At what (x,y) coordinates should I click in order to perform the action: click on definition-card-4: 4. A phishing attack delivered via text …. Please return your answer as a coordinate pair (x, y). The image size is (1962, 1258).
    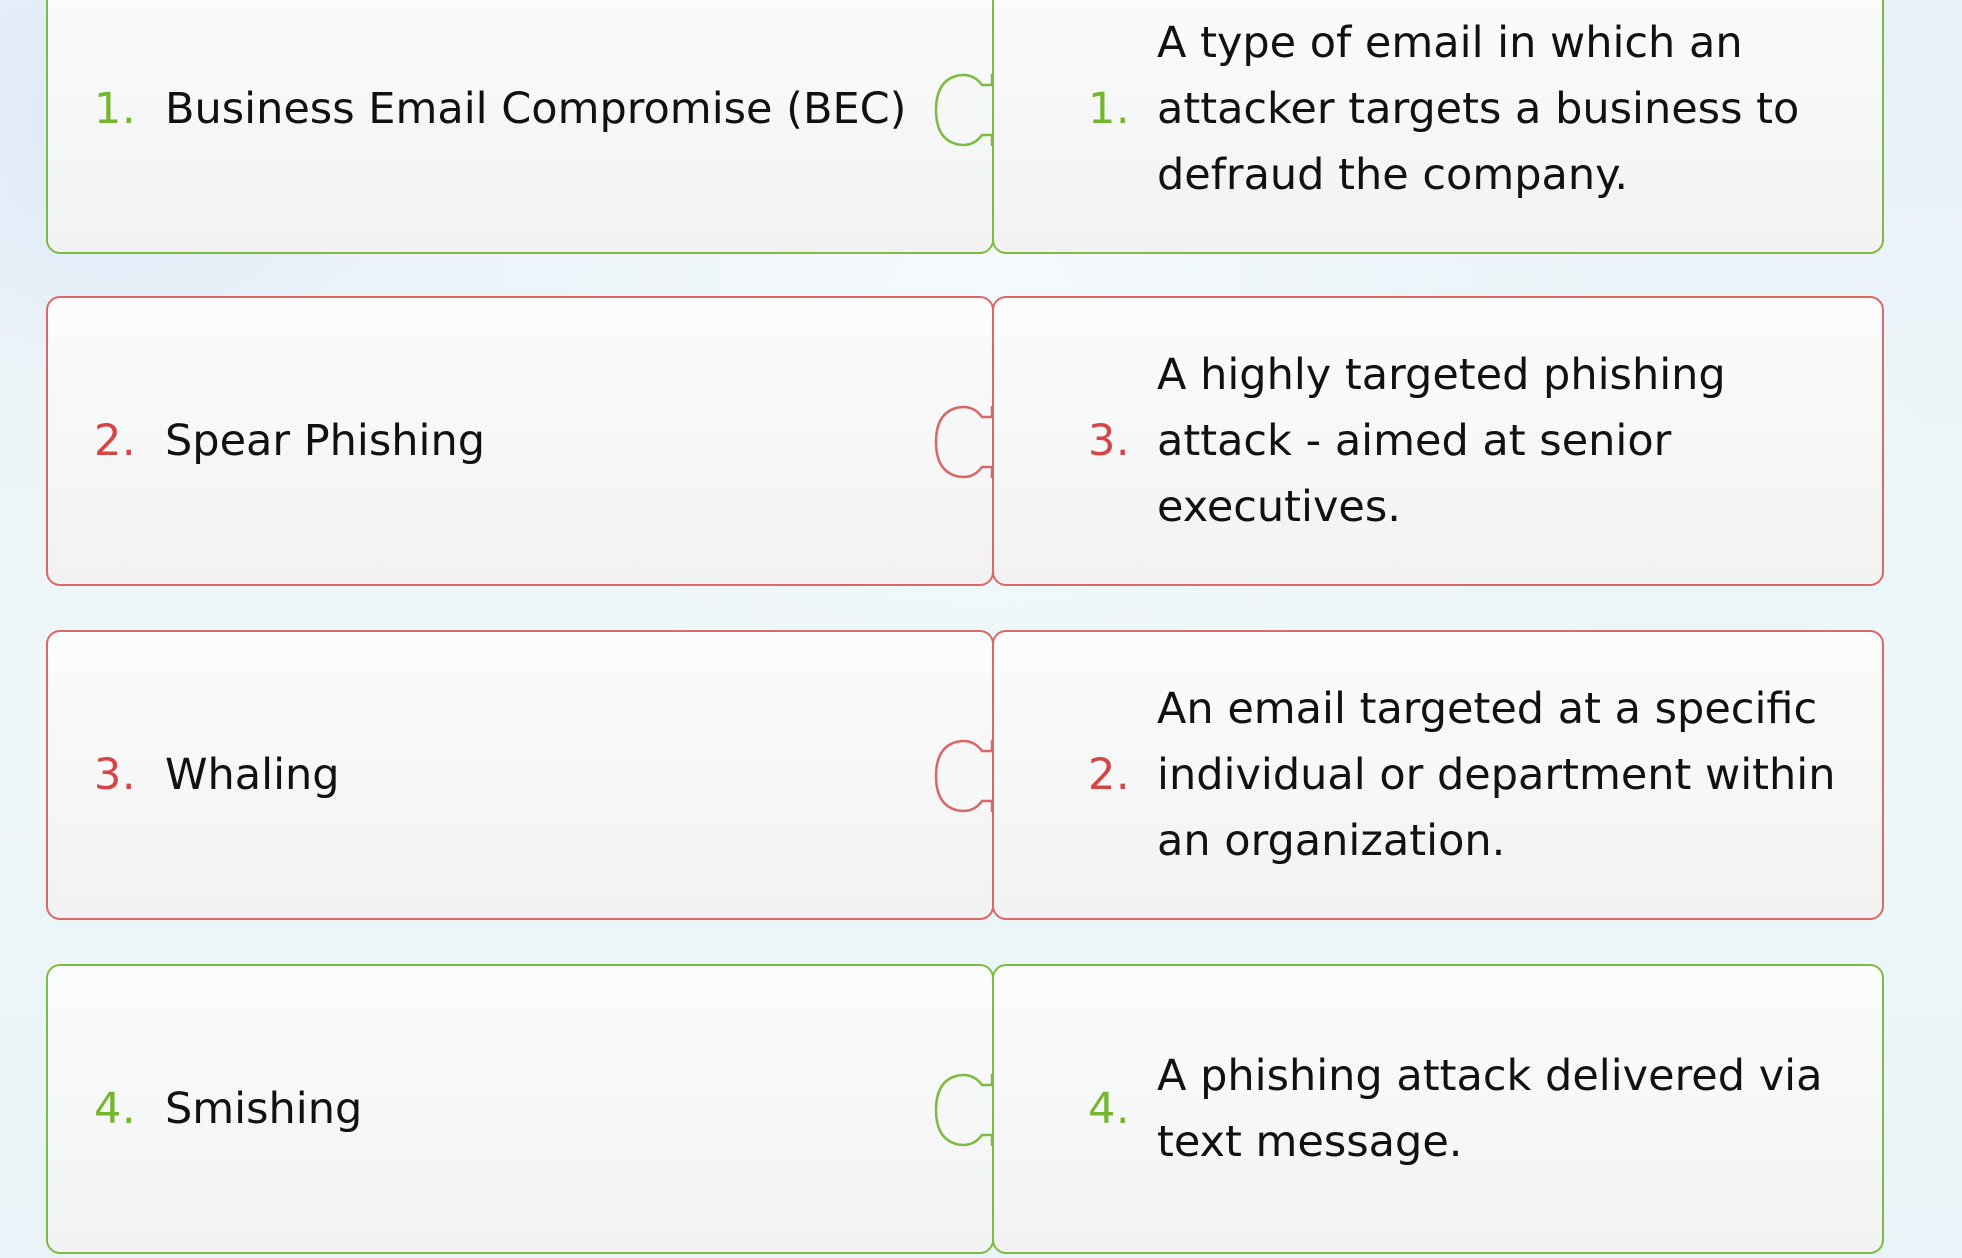
    Looking at the image, I should click on (1438, 1109).